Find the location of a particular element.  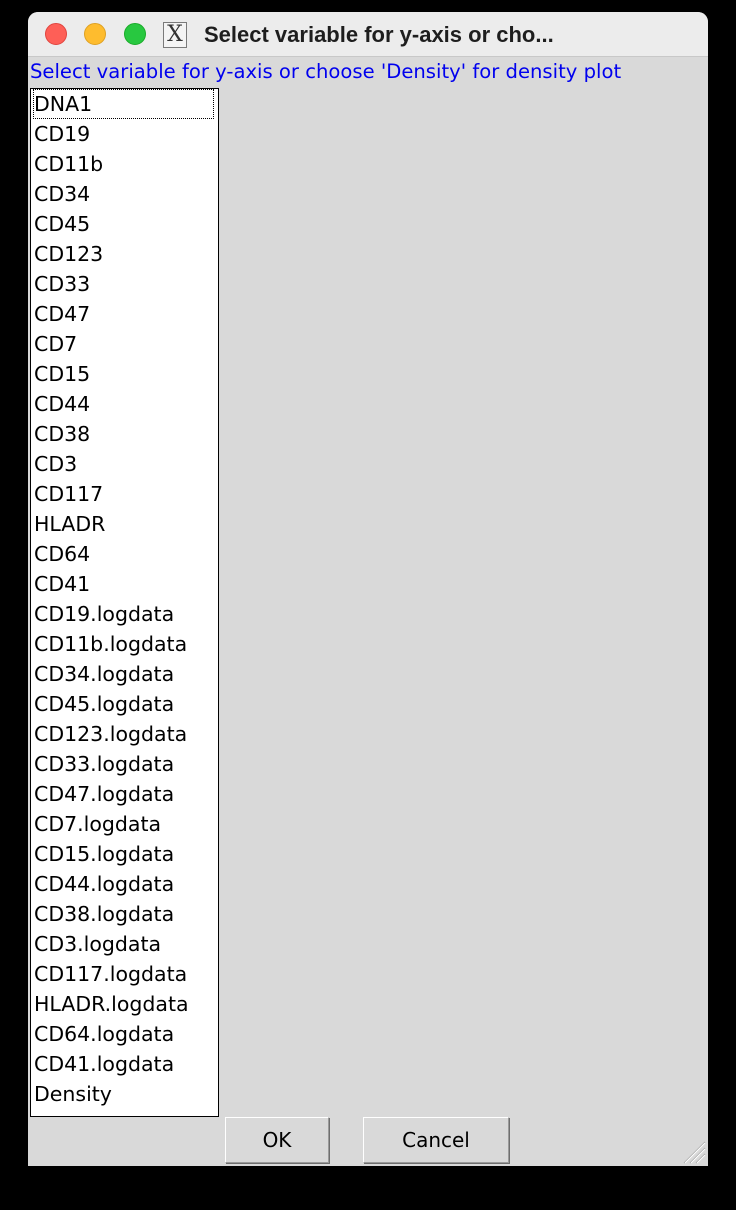

variable-list-item: CD38 is located at coordinates (62, 434).